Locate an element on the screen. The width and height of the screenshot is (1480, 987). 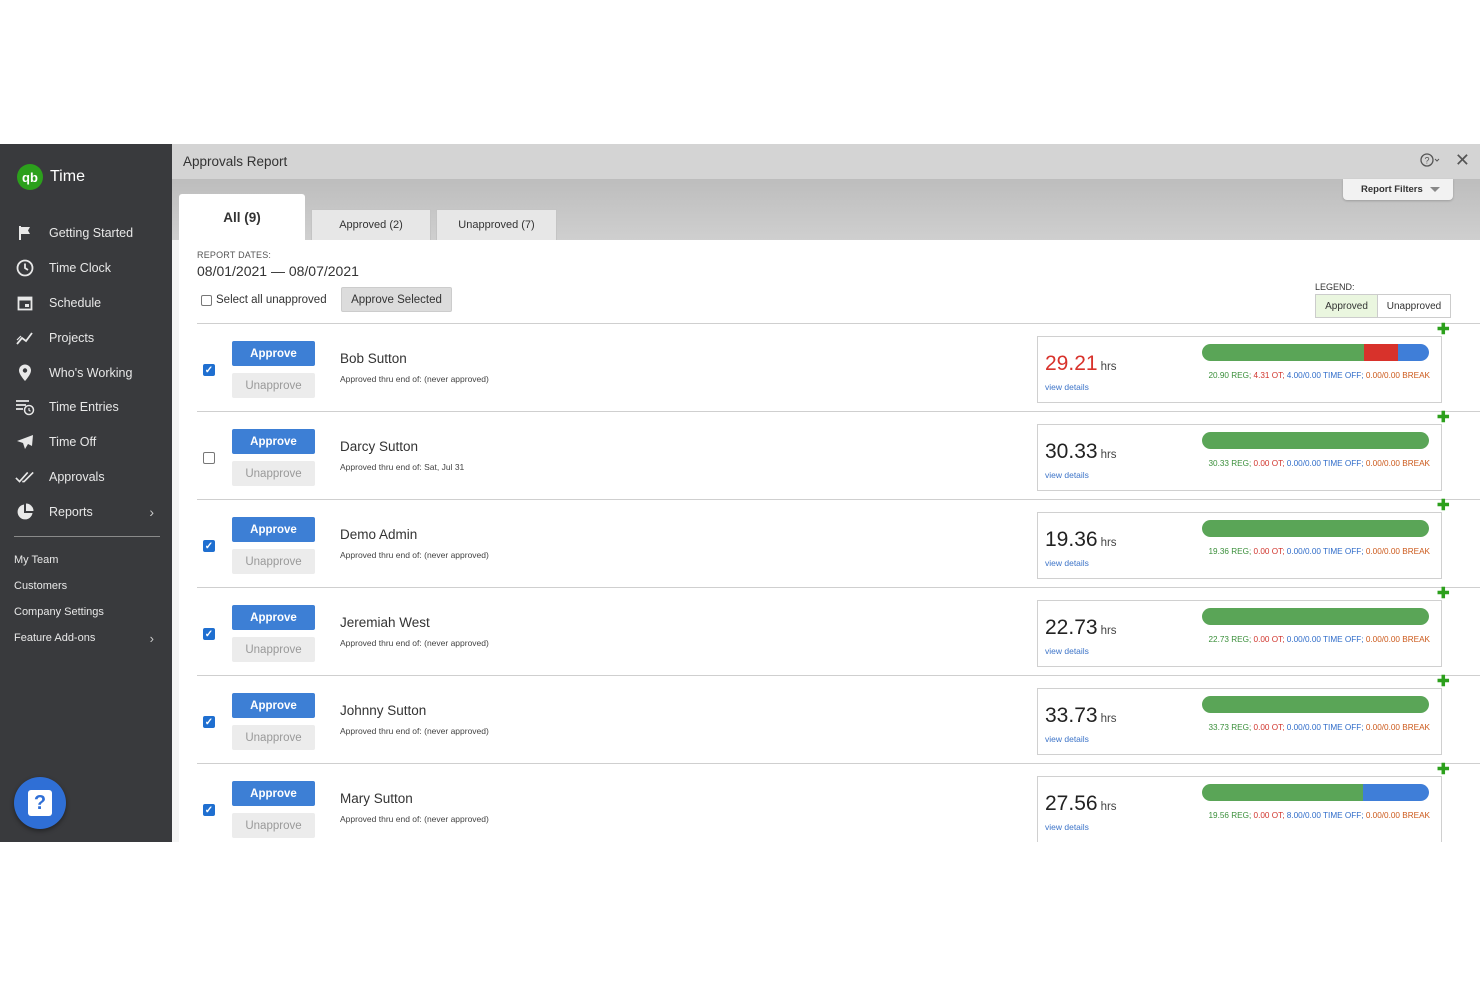
ot-hours: 0.00 OT; is located at coordinates (1269, 551).